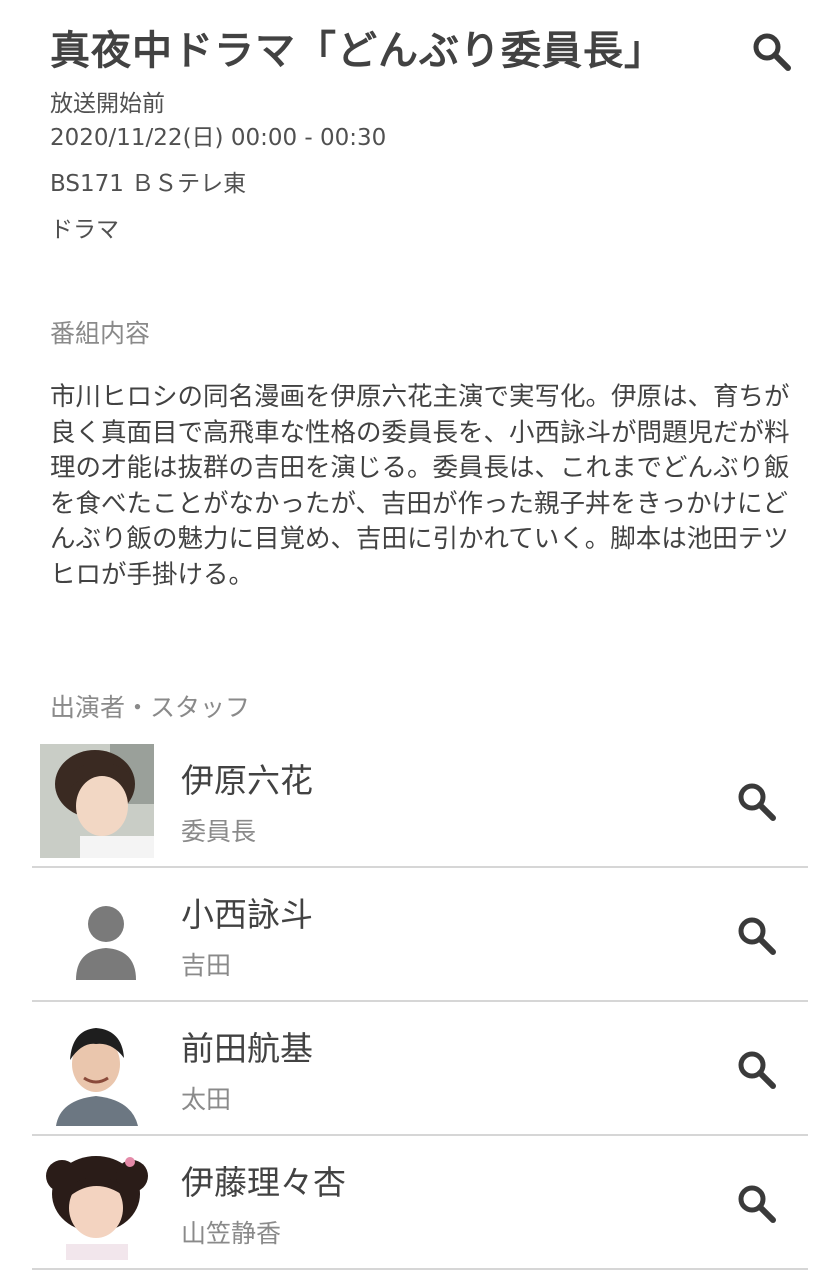  Describe the element at coordinates (148, 184) in the screenshot. I see `broadcast-channel: BS171 ＢＳテレ東` at that location.